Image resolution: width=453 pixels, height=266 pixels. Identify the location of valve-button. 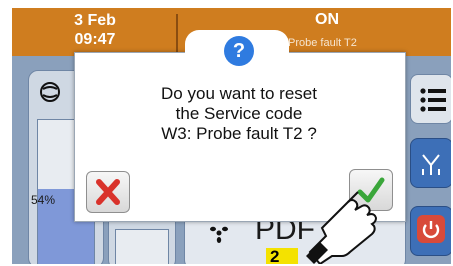
(430, 163).